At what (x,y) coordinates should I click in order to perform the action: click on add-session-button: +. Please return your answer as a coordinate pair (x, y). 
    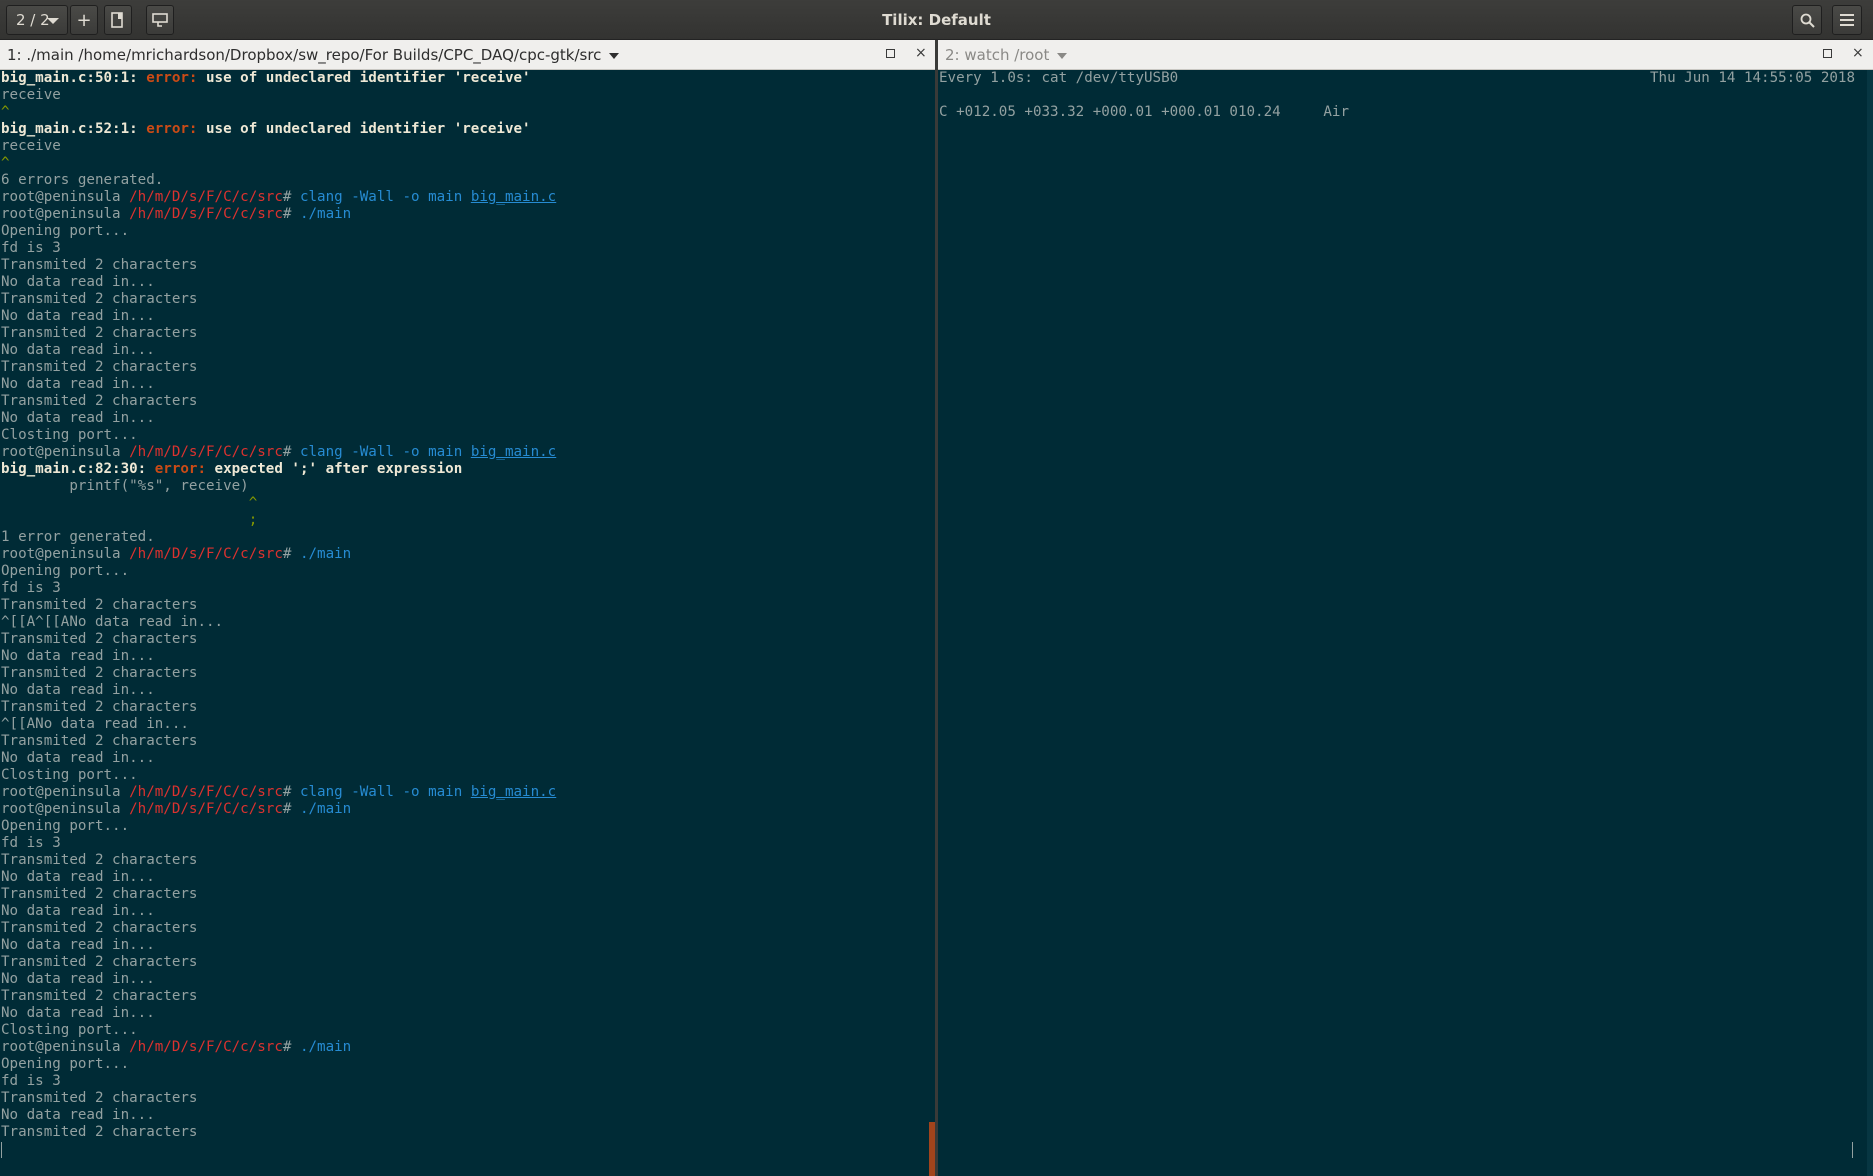
    Looking at the image, I should click on (84, 20).